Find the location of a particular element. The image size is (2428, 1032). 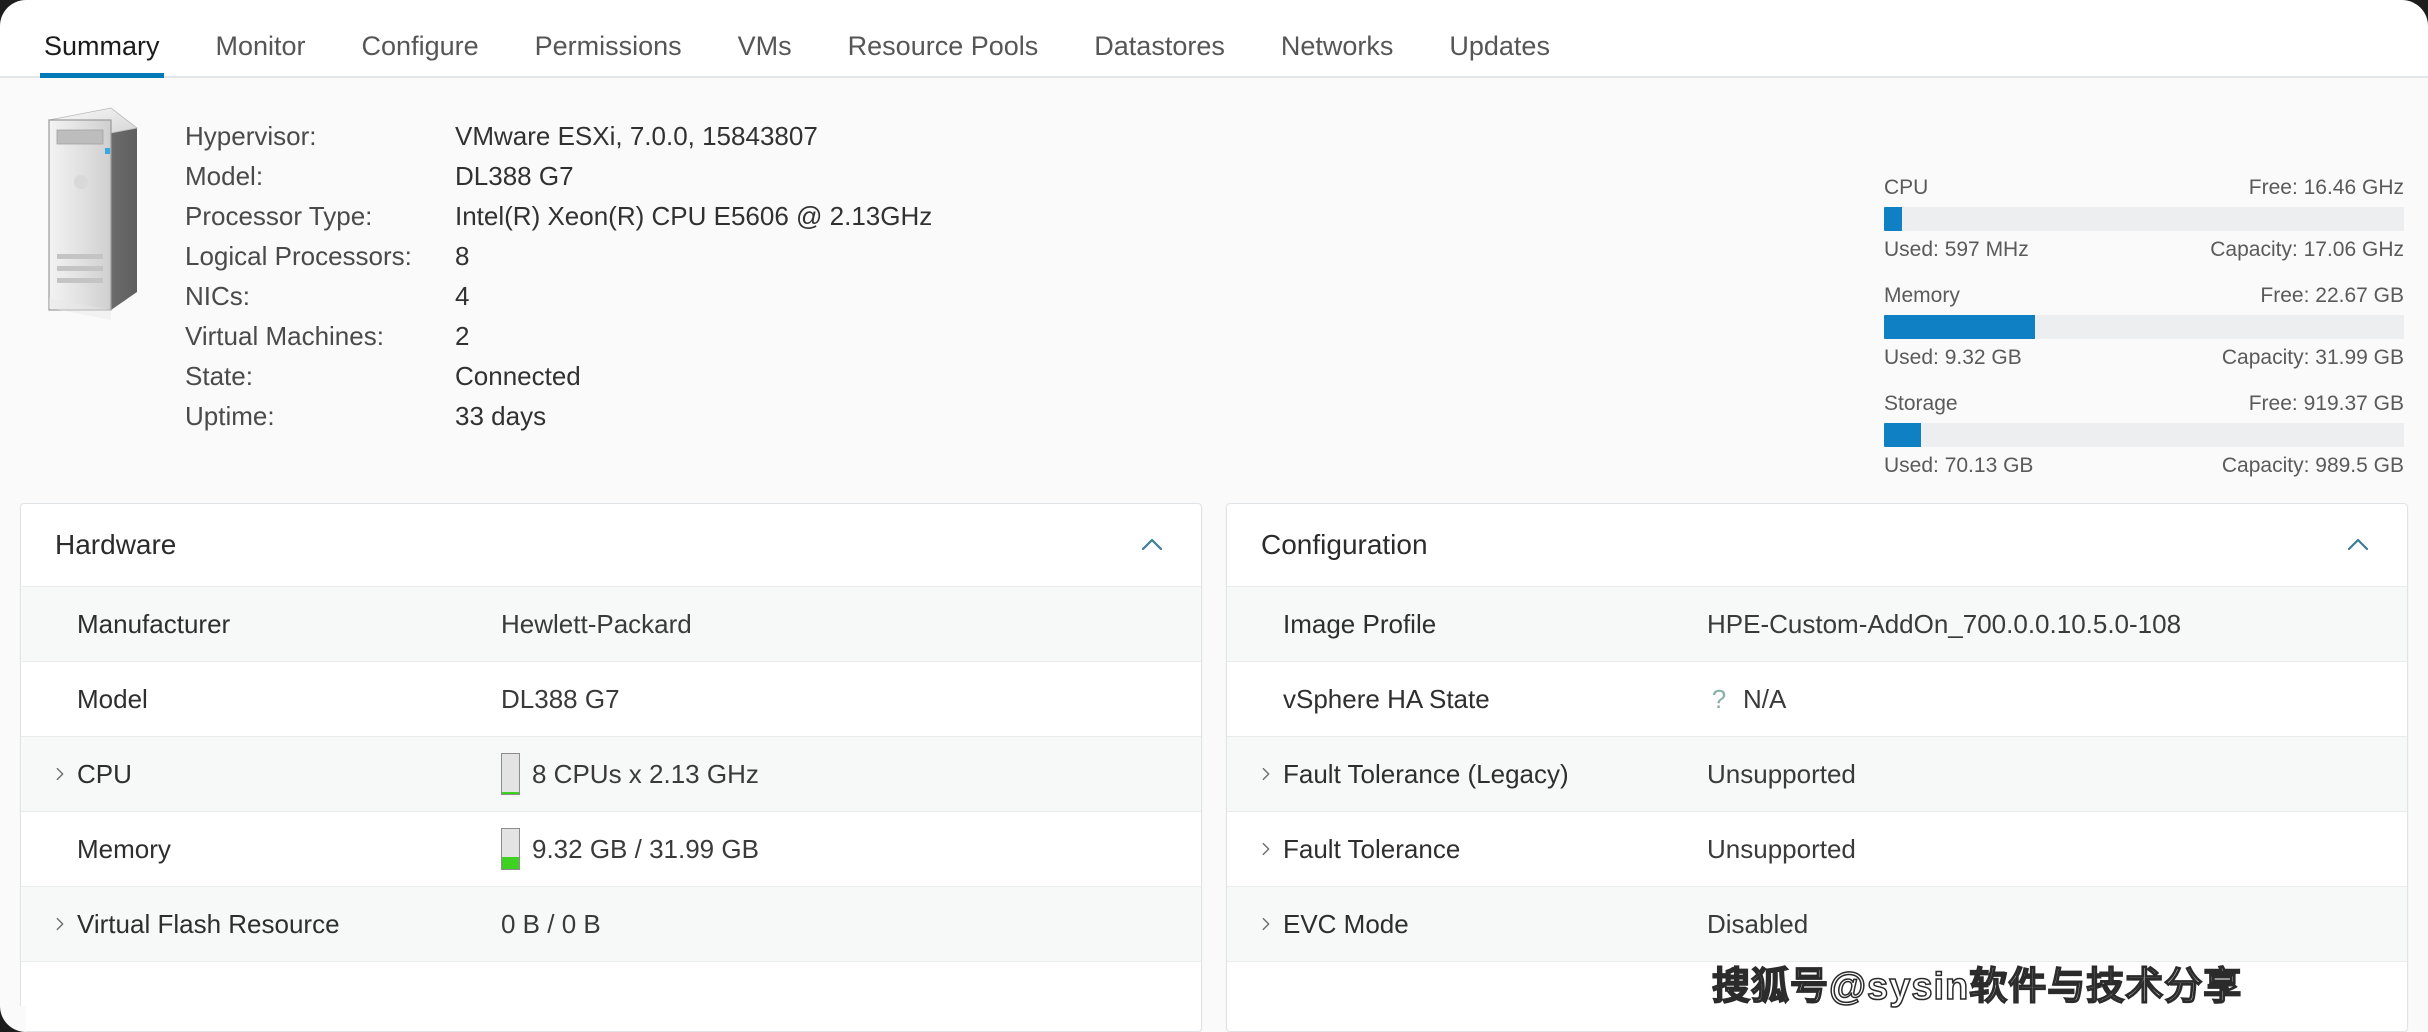

row-value: DL388 G7 is located at coordinates (851, 699).